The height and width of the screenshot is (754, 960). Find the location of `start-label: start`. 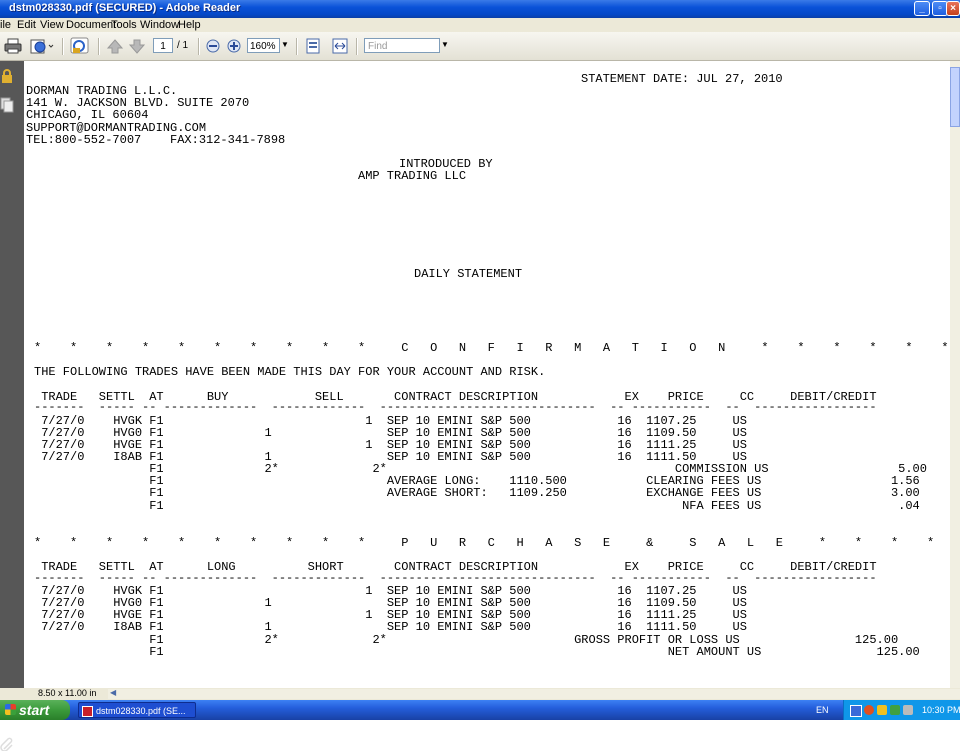

start-label: start is located at coordinates (34, 710).